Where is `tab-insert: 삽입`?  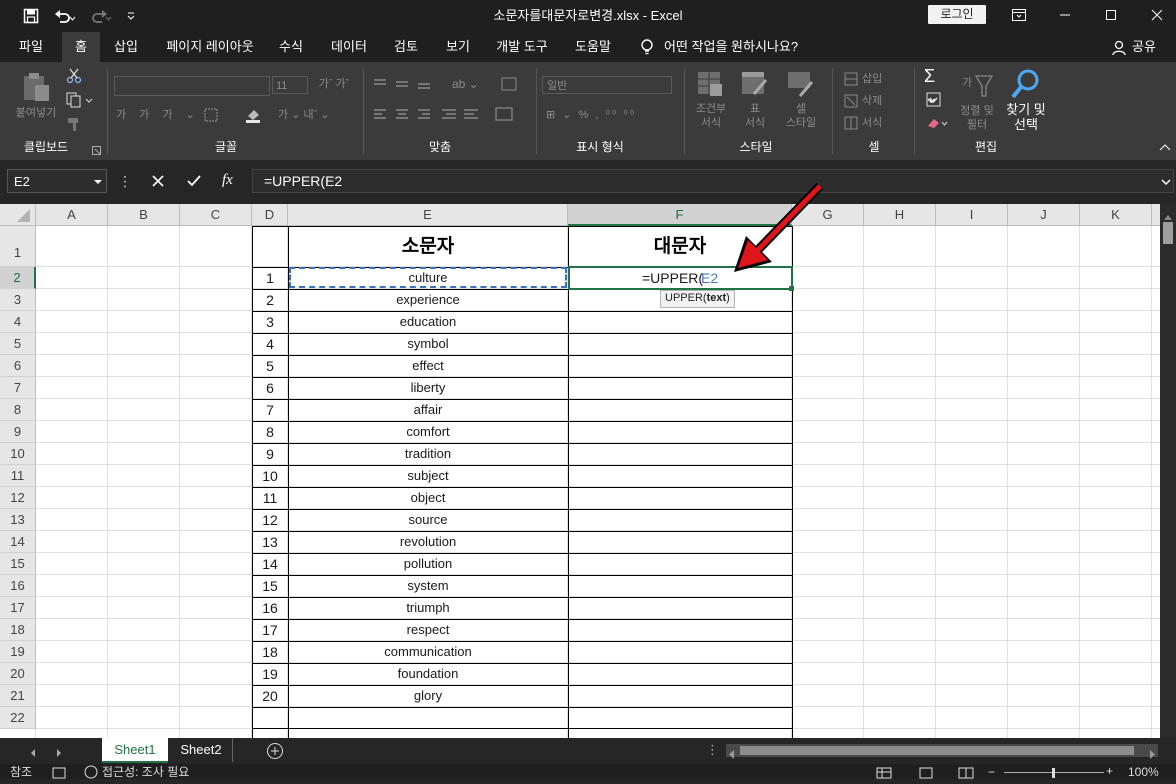
tab-insert: 삽입 is located at coordinates (126, 47).